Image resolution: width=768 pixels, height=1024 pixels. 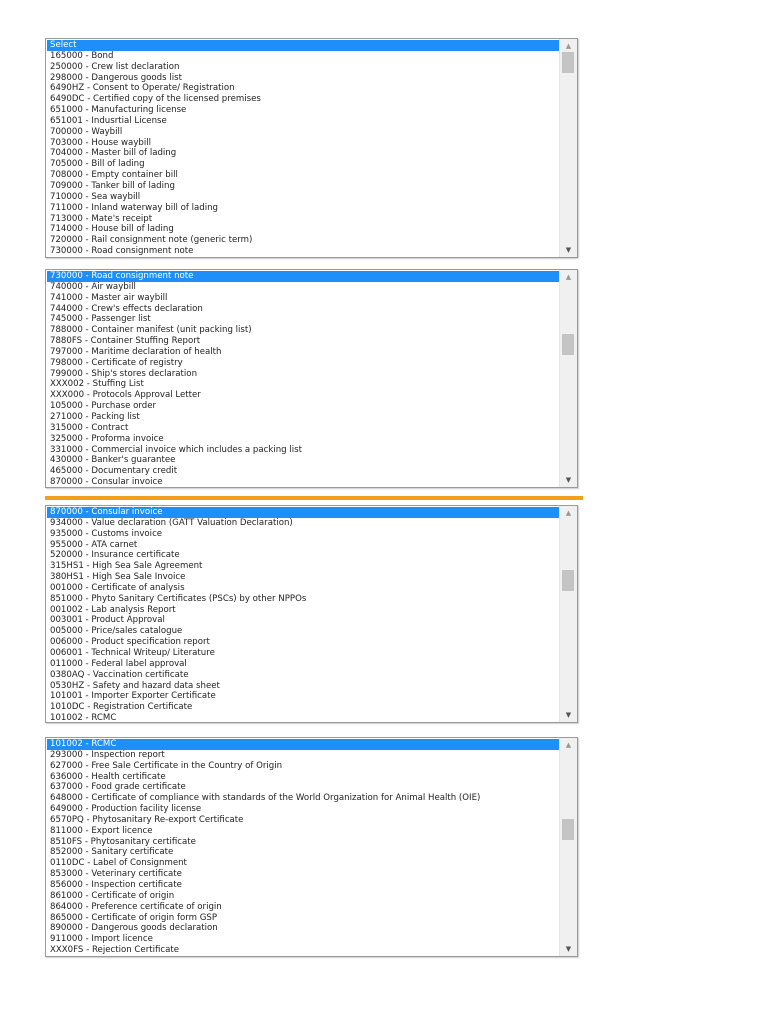 I want to click on list-option: 1010DC - Registration Certificate, so click(x=303, y=707).